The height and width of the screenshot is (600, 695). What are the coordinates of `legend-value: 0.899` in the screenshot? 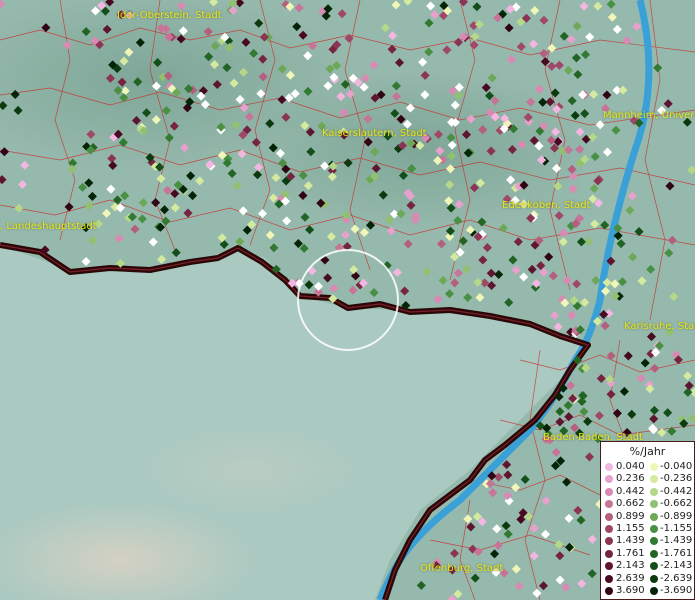 It's located at (630, 516).